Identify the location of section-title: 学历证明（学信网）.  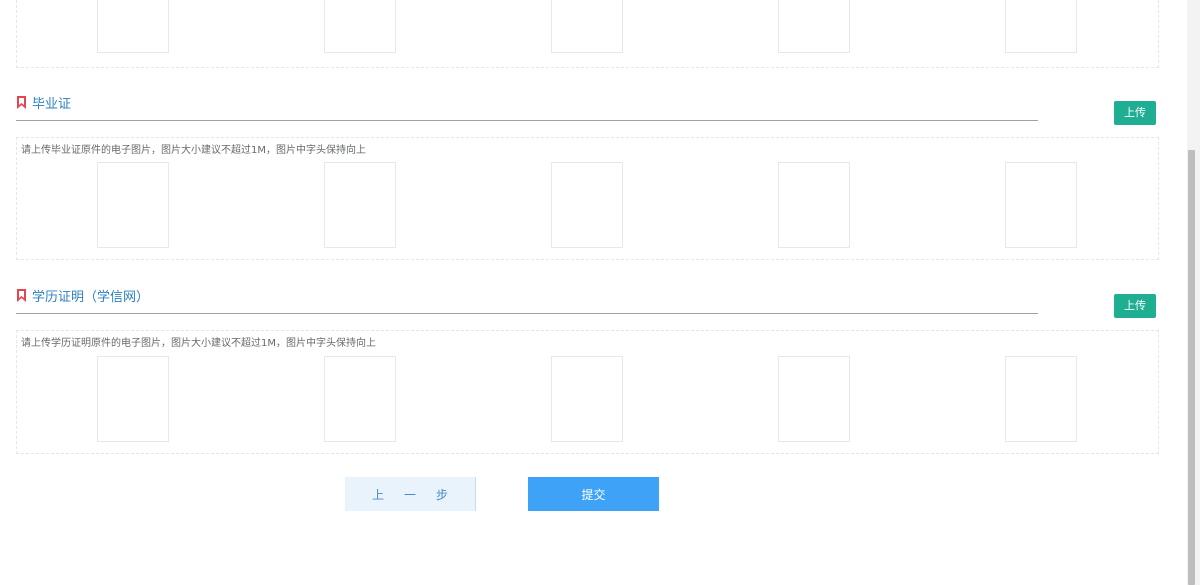
(91, 297).